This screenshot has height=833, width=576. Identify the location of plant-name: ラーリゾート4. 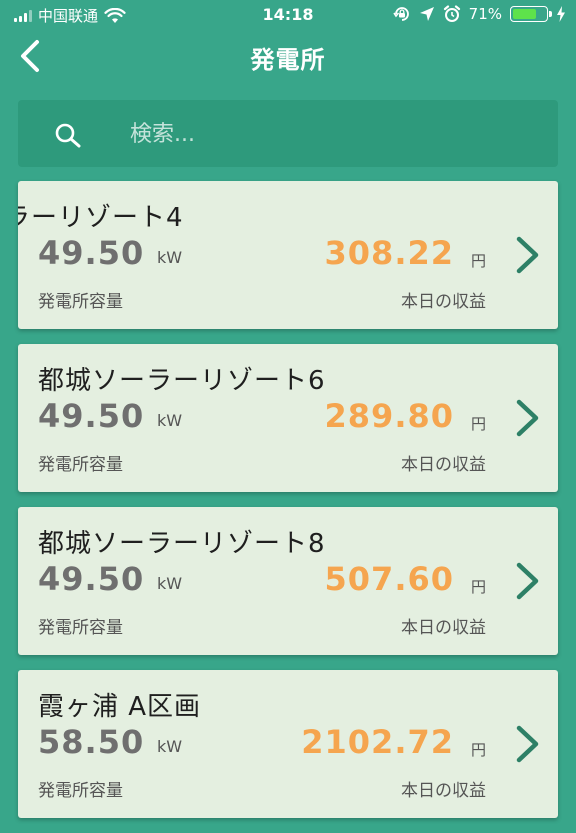
(101, 218).